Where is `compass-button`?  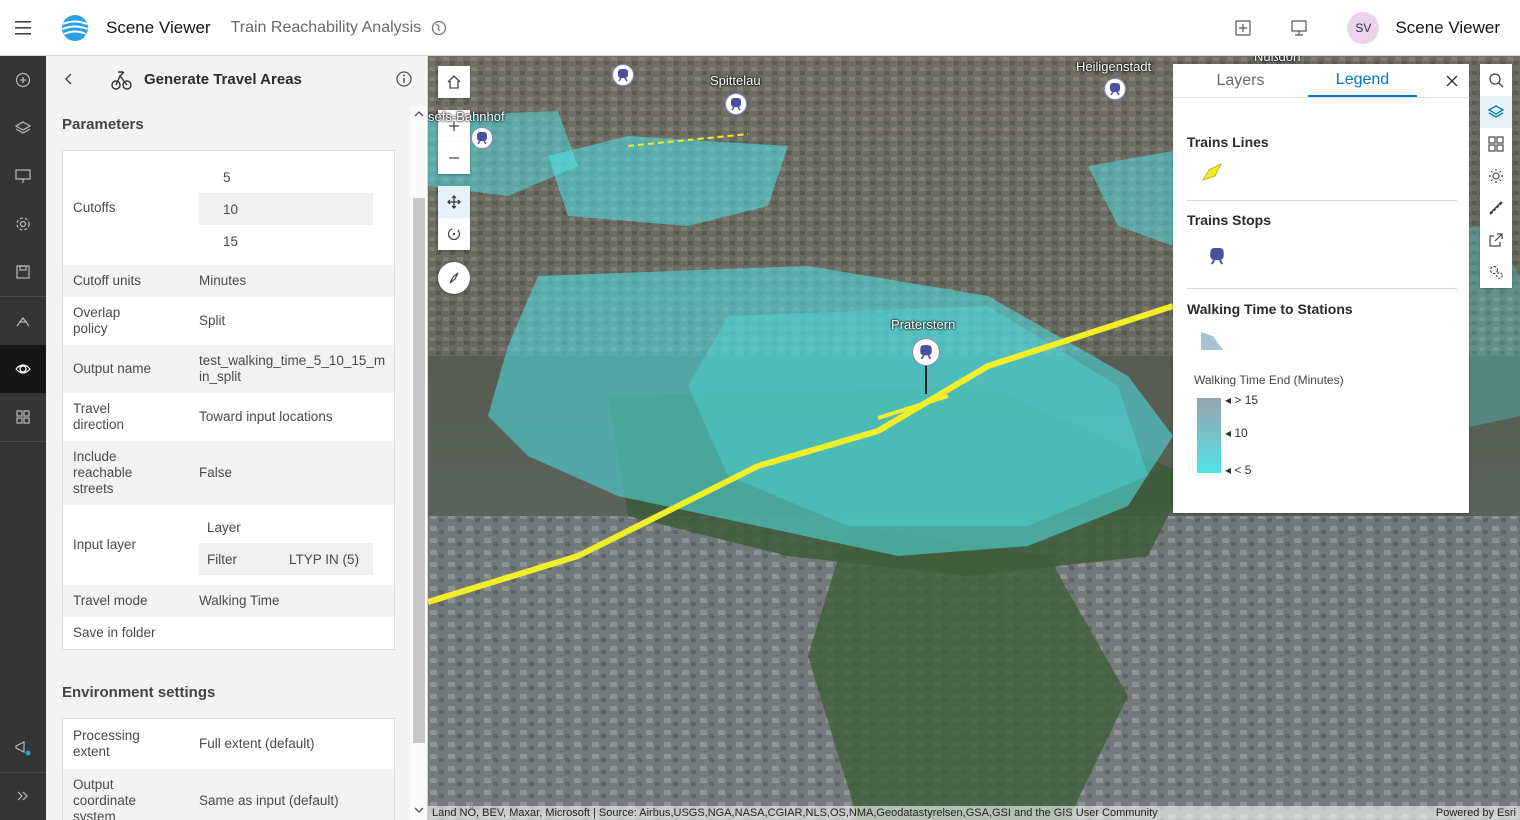 compass-button is located at coordinates (454, 278).